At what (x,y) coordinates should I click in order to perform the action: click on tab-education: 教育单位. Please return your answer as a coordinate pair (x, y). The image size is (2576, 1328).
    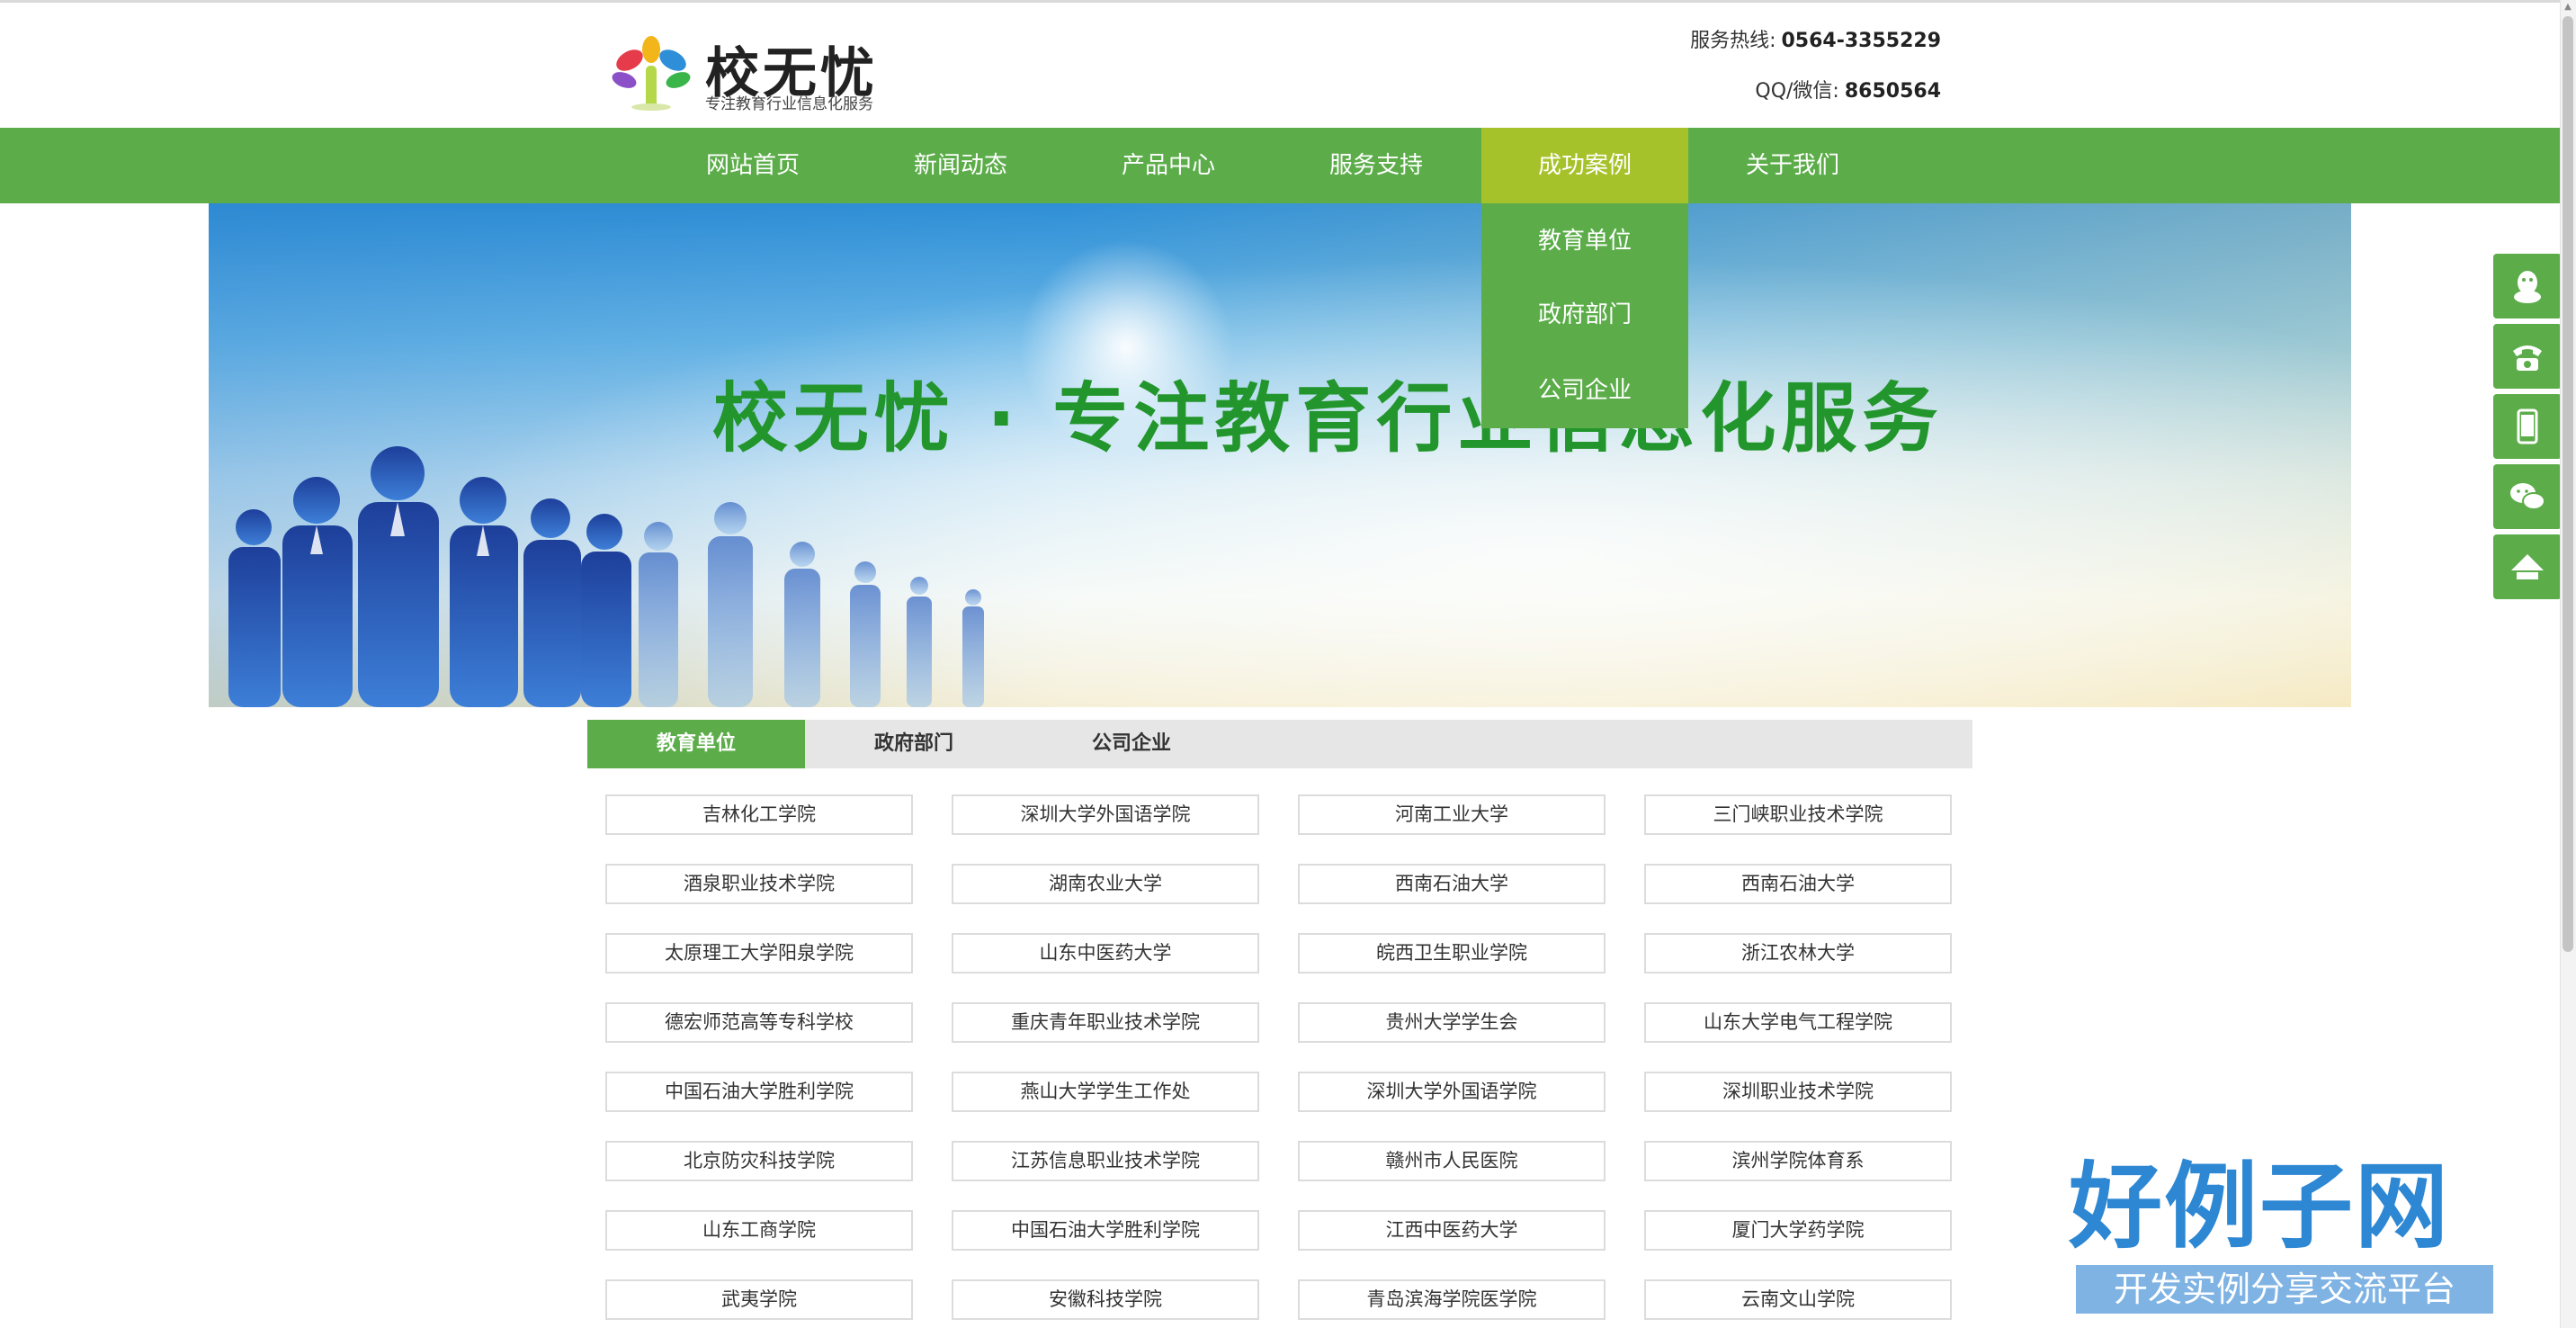
    Looking at the image, I should click on (696, 744).